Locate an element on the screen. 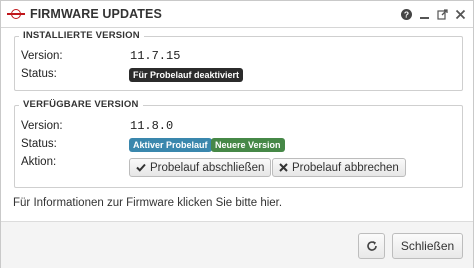 Image resolution: width=474 pixels, height=268 pixels. action-label: Aktion: is located at coordinates (39, 162).